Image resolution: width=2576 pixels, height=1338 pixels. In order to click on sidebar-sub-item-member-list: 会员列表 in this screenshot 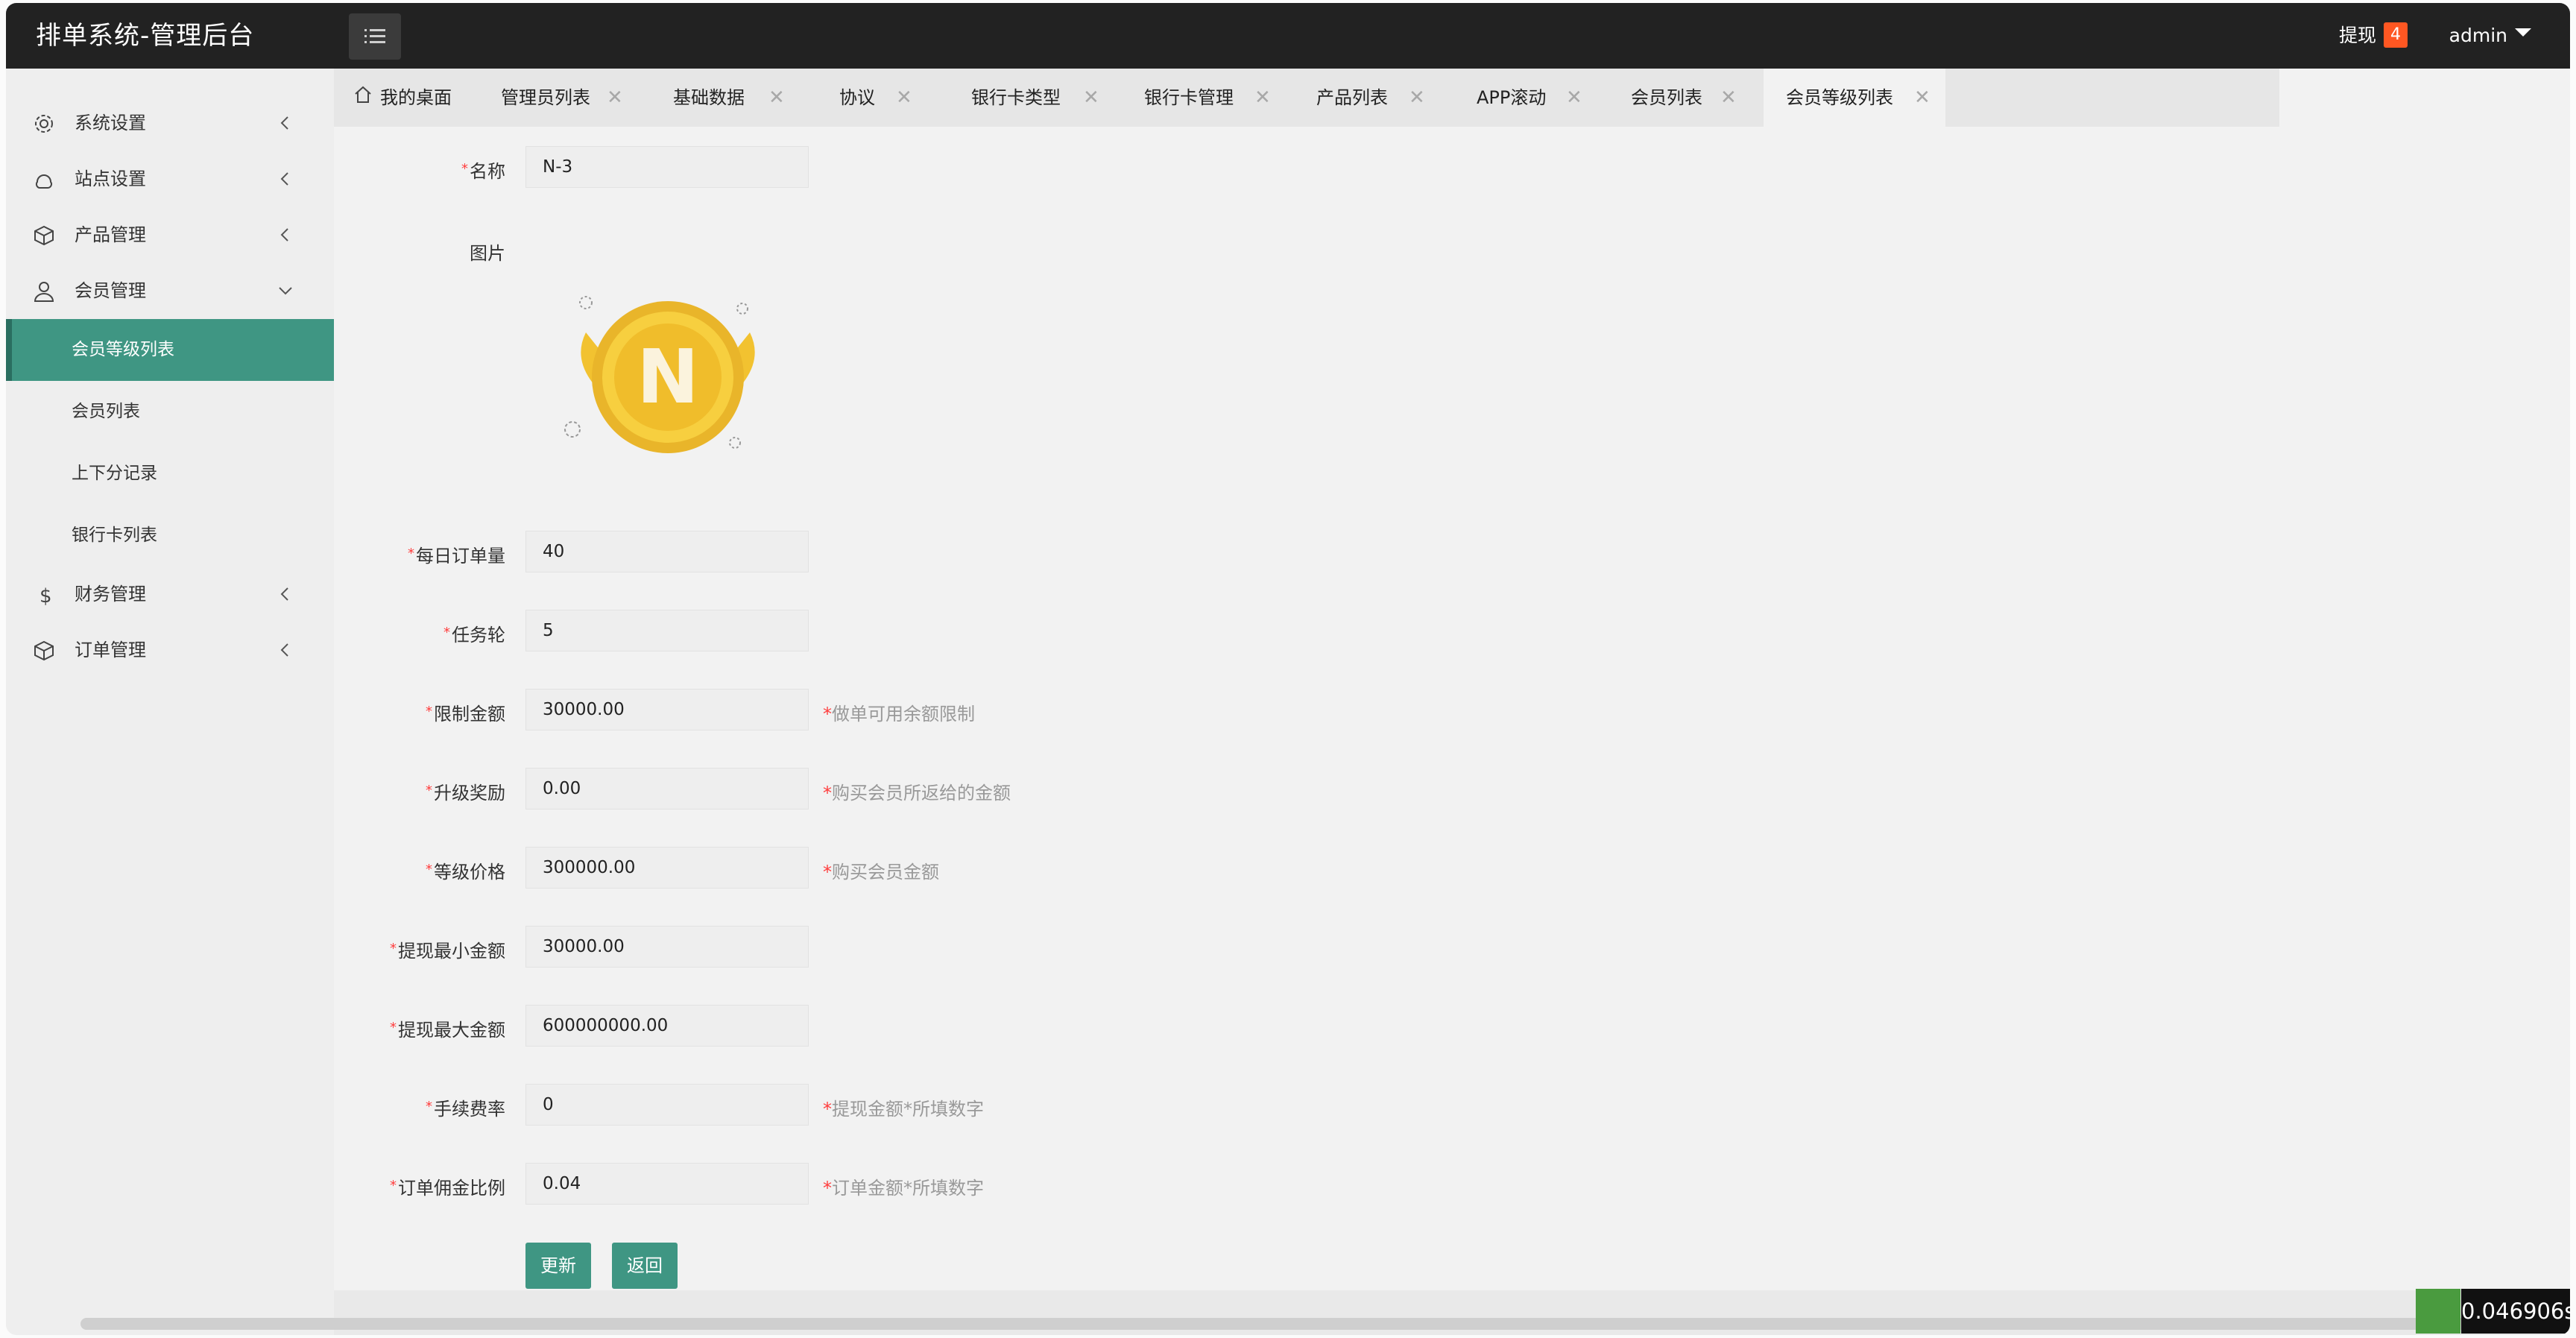, I will do `click(170, 412)`.